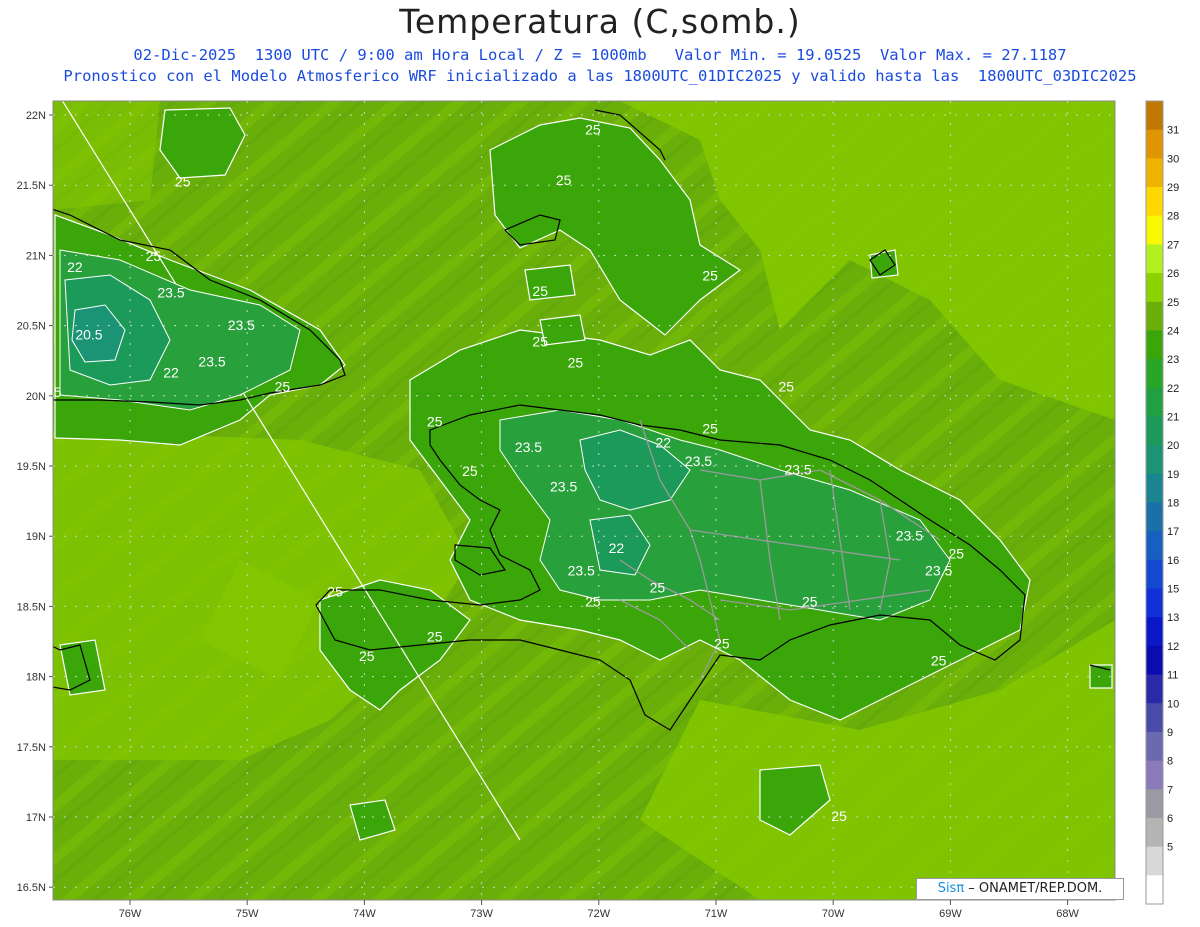 Image resolution: width=1200 pixels, height=927 pixels. What do you see at coordinates (1170, 848) in the screenshot?
I see `colorbar-label: 5` at bounding box center [1170, 848].